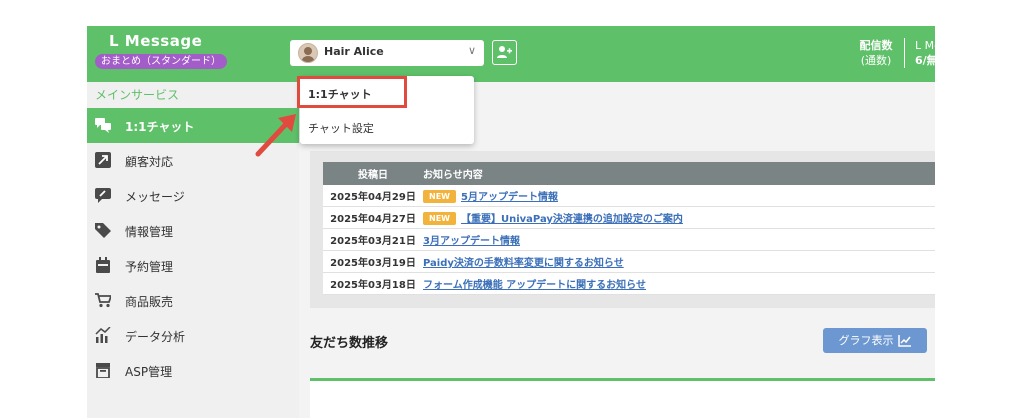 The height and width of the screenshot is (418, 1024). I want to click on sidebar-item-asp: ASP管理, so click(193, 370).